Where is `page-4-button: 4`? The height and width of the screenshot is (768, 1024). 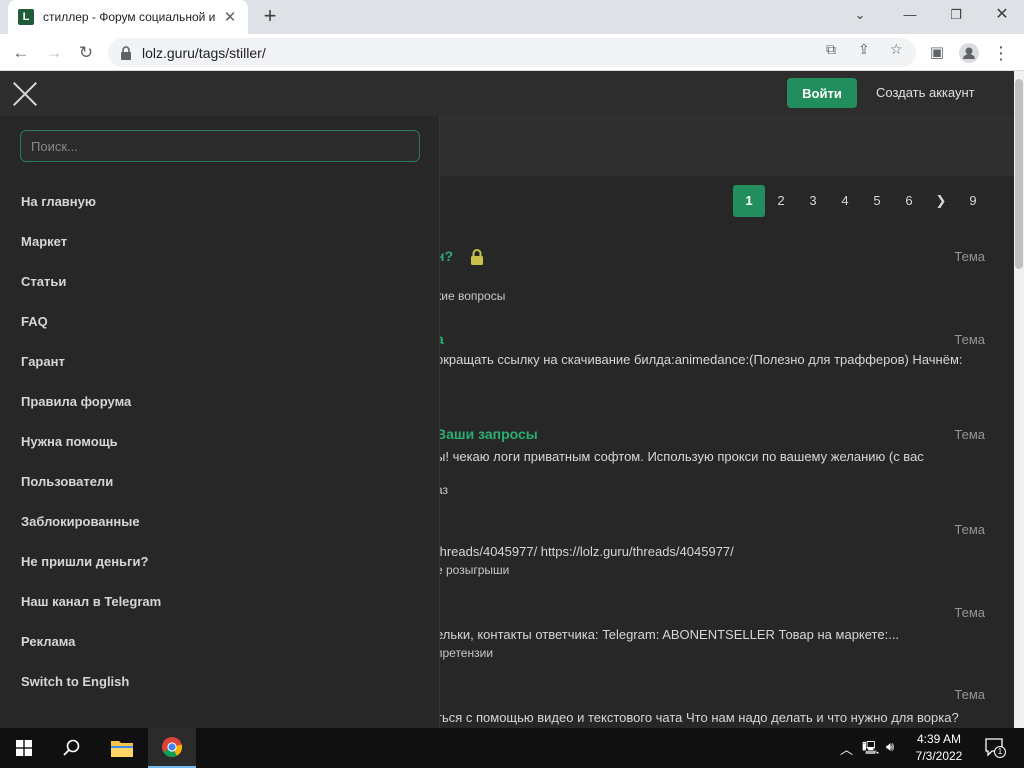
page-4-button: 4 is located at coordinates (845, 201).